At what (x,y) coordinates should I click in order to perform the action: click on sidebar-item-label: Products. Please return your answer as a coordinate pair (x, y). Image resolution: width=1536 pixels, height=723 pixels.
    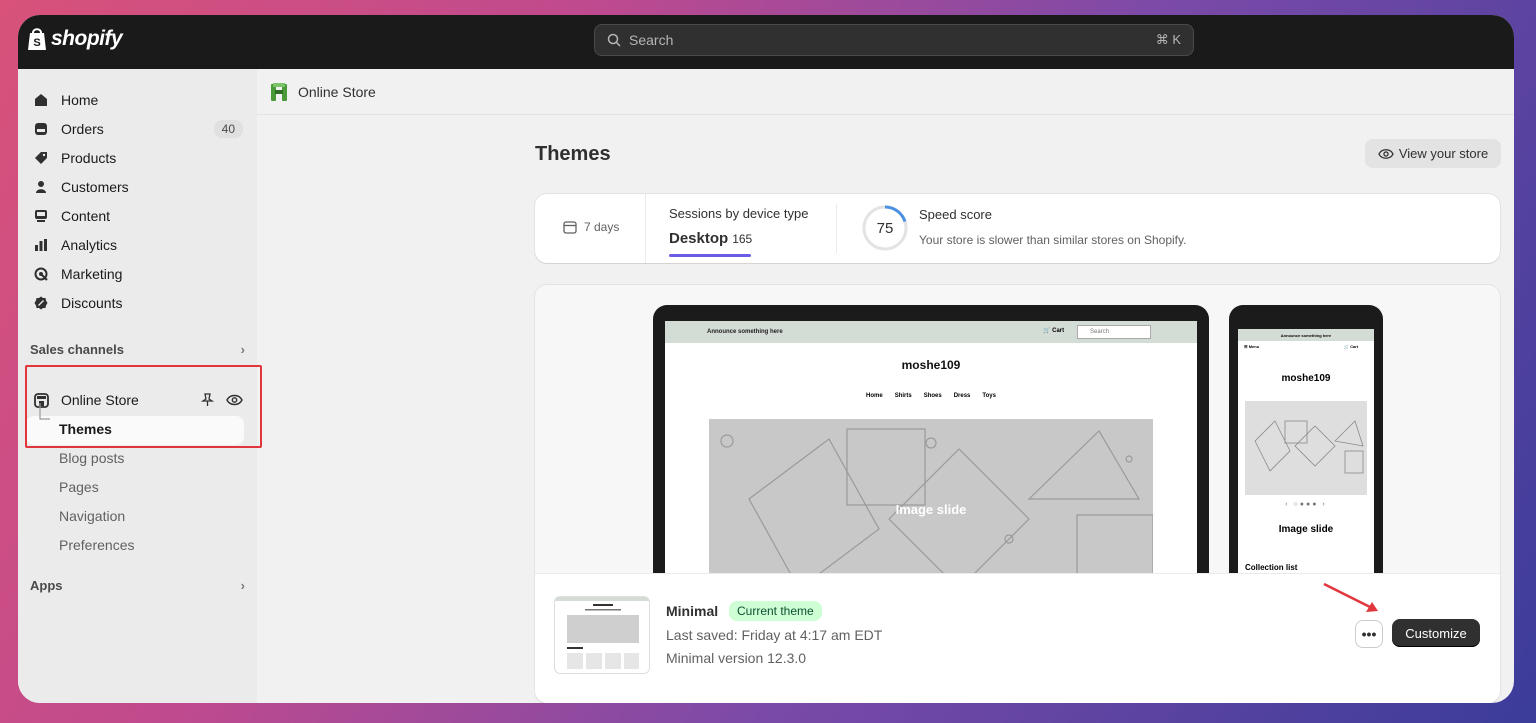
    Looking at the image, I should click on (89, 158).